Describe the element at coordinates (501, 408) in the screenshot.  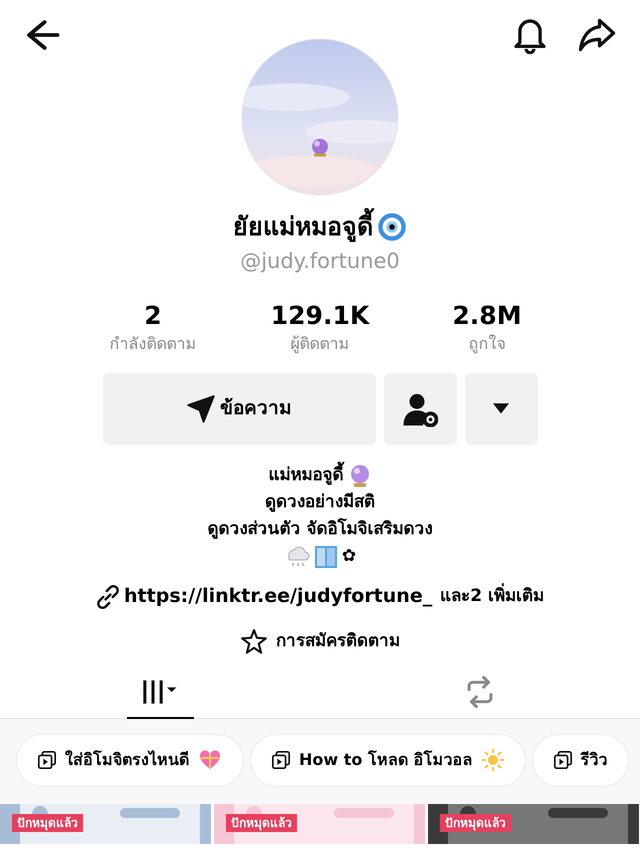
I see `caret-down-icon` at that location.